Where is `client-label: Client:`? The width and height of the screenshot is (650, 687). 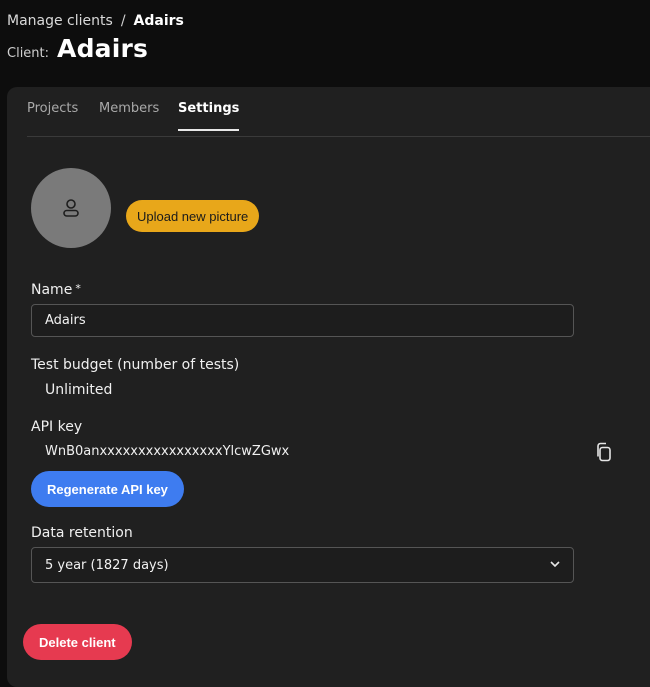
client-label: Client: is located at coordinates (28, 53).